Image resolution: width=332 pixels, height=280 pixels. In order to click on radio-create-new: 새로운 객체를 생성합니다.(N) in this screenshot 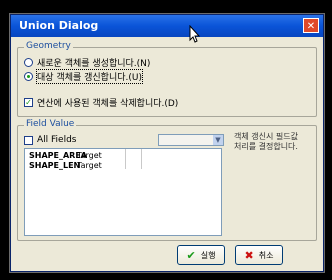, I will do `click(87, 62)`.